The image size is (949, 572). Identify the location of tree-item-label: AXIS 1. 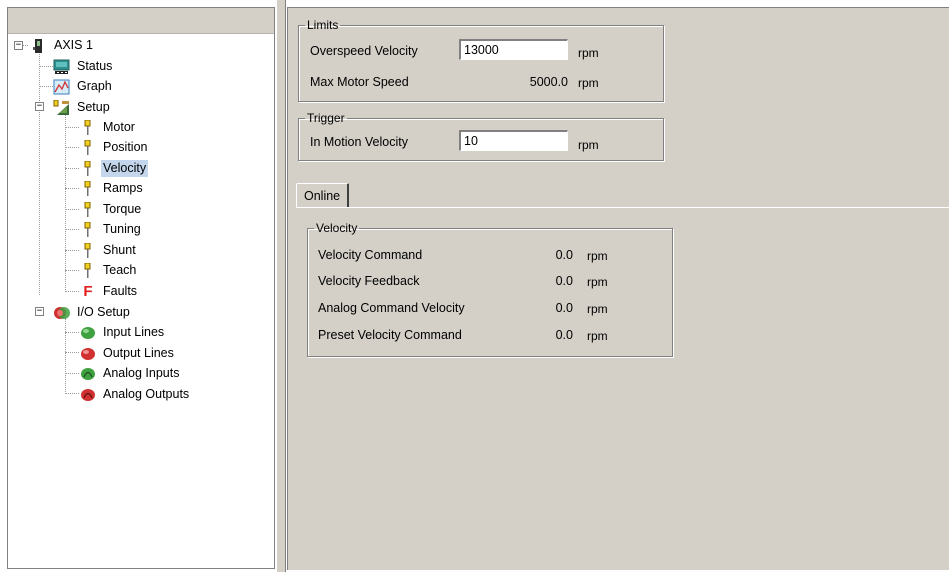
(73, 45).